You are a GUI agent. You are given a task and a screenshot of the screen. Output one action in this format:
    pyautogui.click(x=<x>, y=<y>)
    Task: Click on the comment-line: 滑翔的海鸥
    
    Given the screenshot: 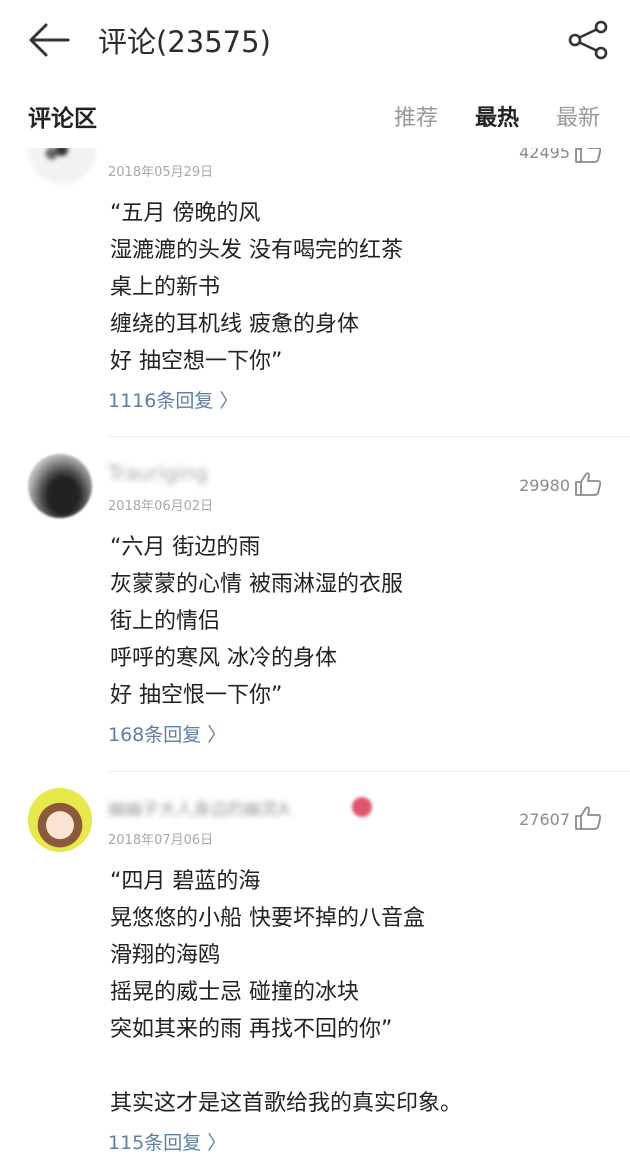 What is the action you would take?
    pyautogui.click(x=165, y=955)
    